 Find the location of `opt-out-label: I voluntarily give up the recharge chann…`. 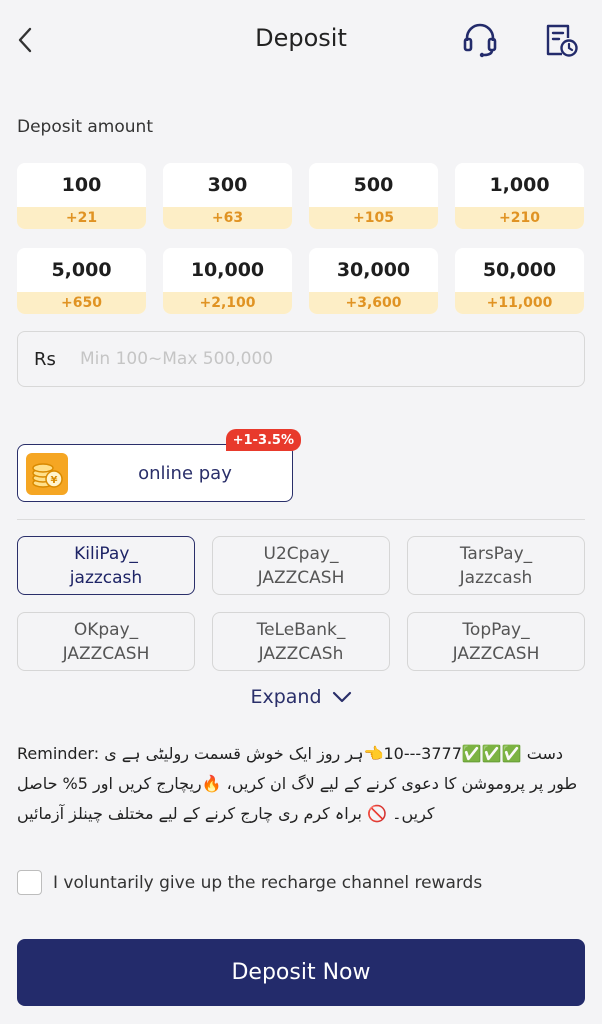

opt-out-label: I voluntarily give up the recharge chann… is located at coordinates (268, 882).